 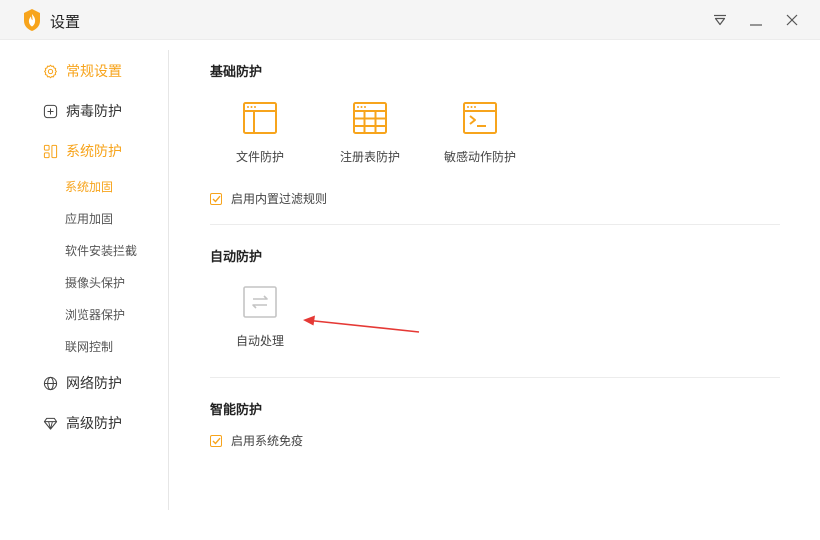 What do you see at coordinates (94, 424) in the screenshot?
I see `sidebar-item-label: 高级防护` at bounding box center [94, 424].